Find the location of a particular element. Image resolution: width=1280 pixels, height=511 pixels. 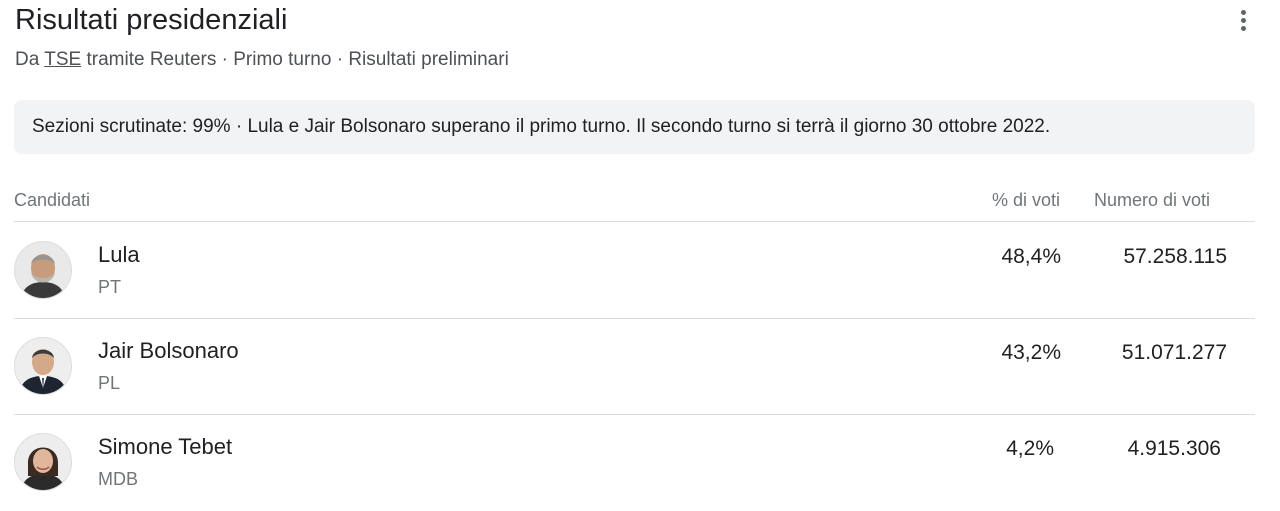

column-header-candidates: Candidati is located at coordinates (52, 200).